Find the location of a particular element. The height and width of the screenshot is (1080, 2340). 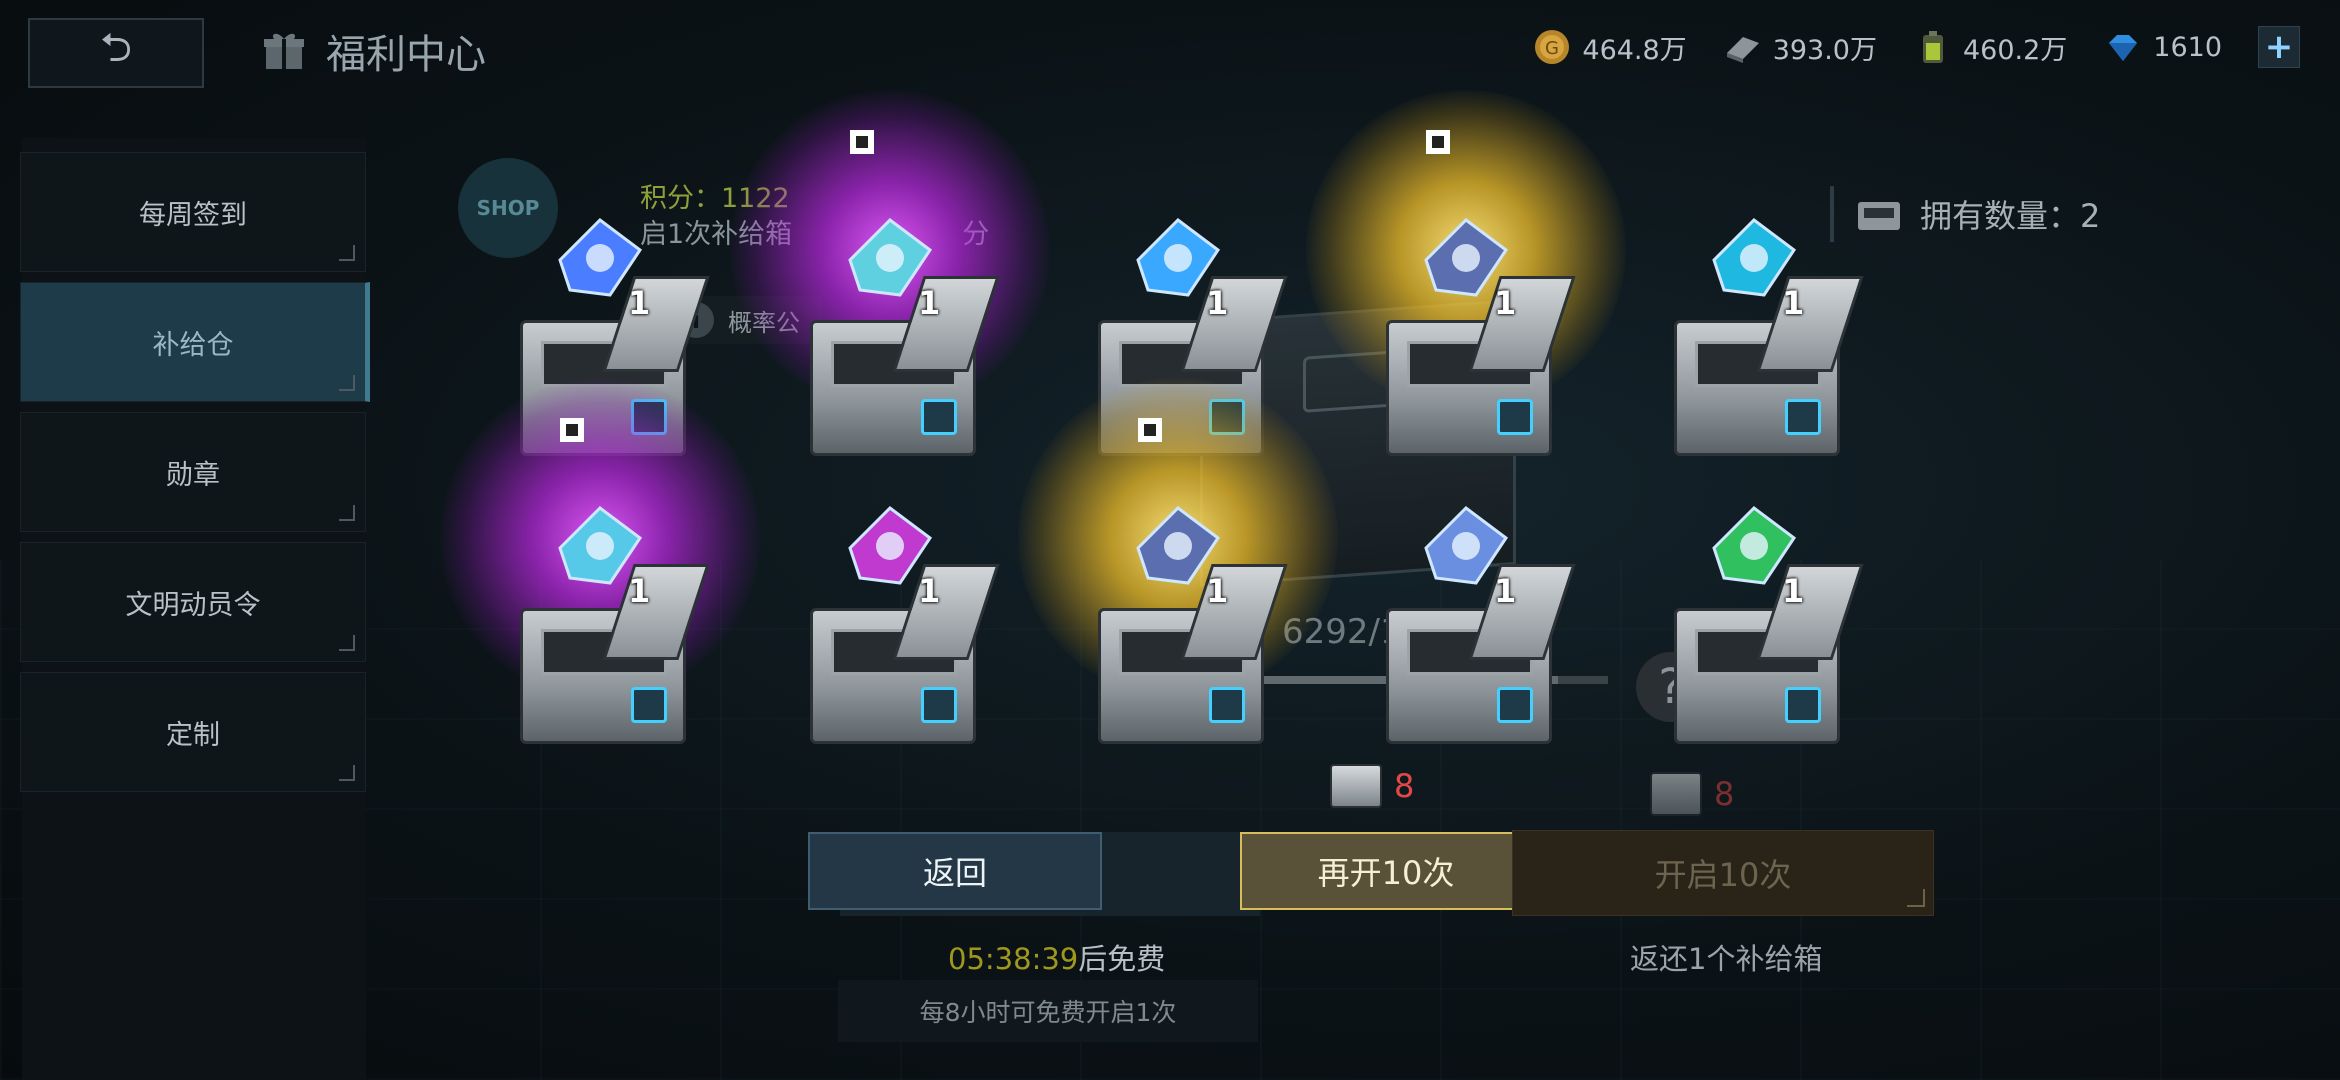

gift-icon is located at coordinates (284, 51).